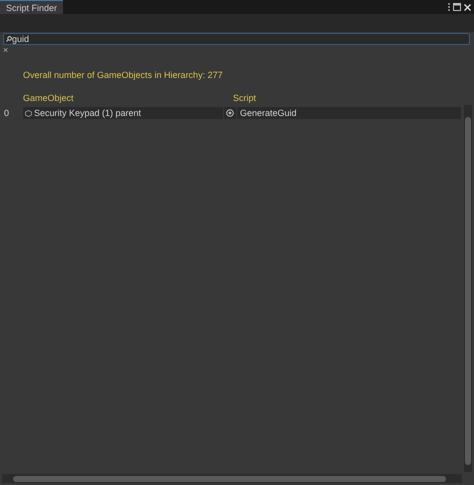 The image size is (474, 485). Describe the element at coordinates (49, 98) in the screenshot. I see `column-header: GameObject` at that location.